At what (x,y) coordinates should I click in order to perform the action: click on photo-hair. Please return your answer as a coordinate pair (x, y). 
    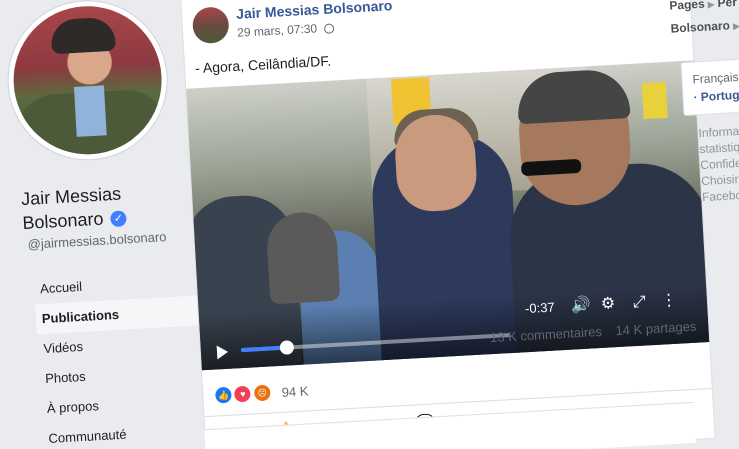
    Looking at the image, I should click on (83, 35).